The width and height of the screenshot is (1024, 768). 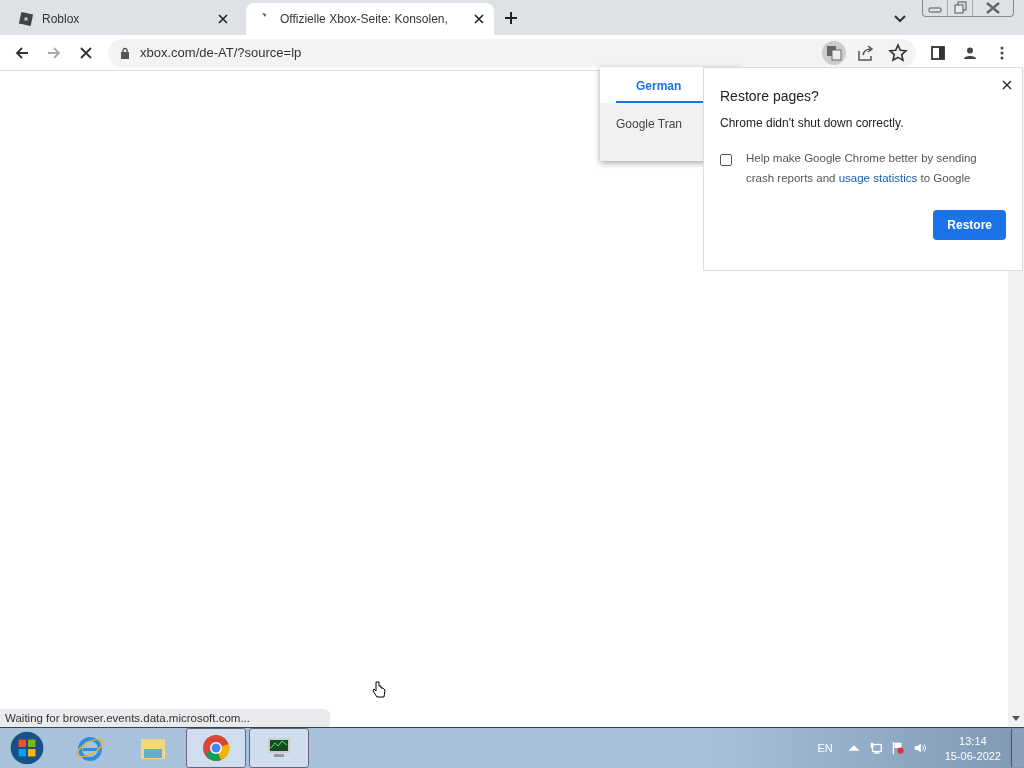 What do you see at coordinates (862, 168) in the screenshot?
I see `checkbox-label: Help make Google Chrome better by sending crash reports and usage statistics to Google` at bounding box center [862, 168].